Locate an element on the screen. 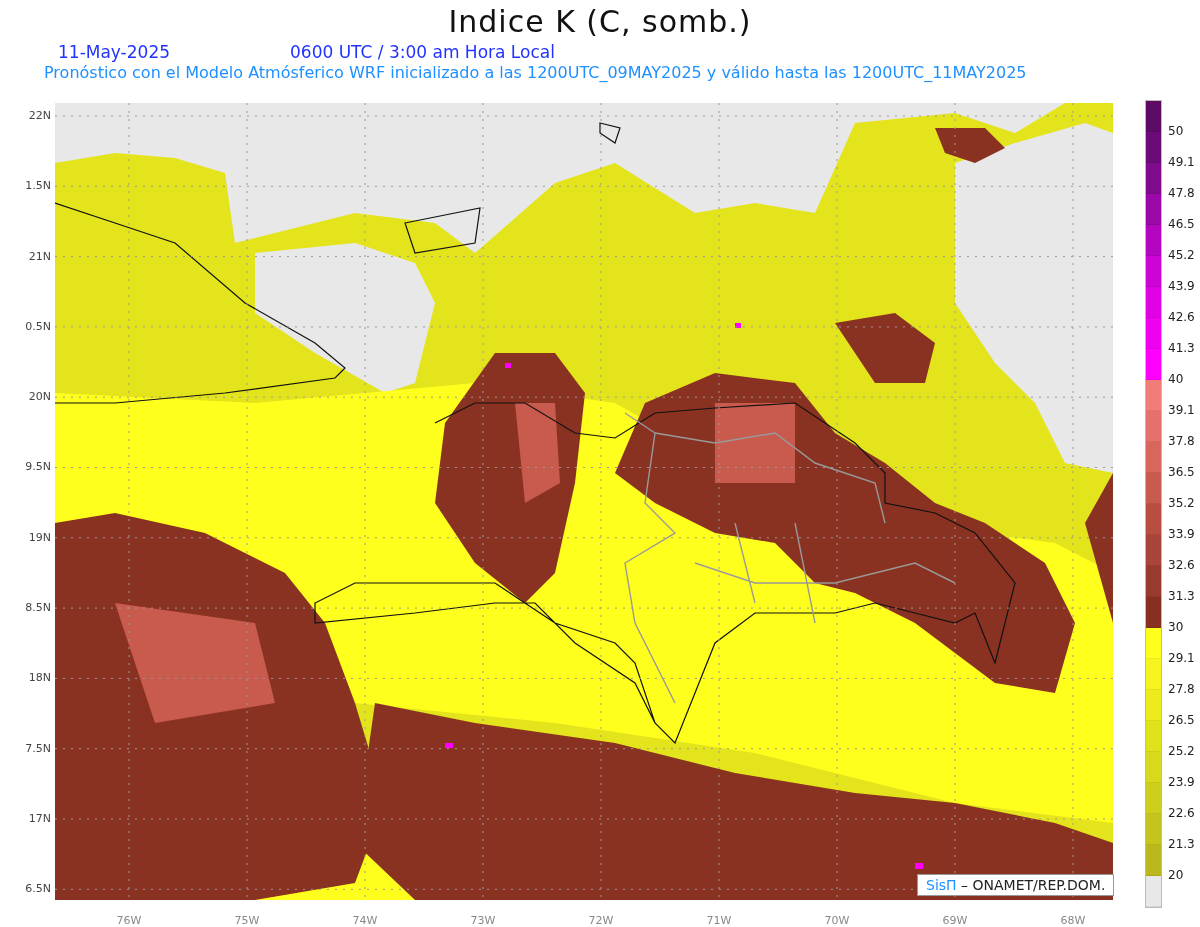 The image size is (1200, 927). latitude-label: 8.5N is located at coordinates (38, 608).